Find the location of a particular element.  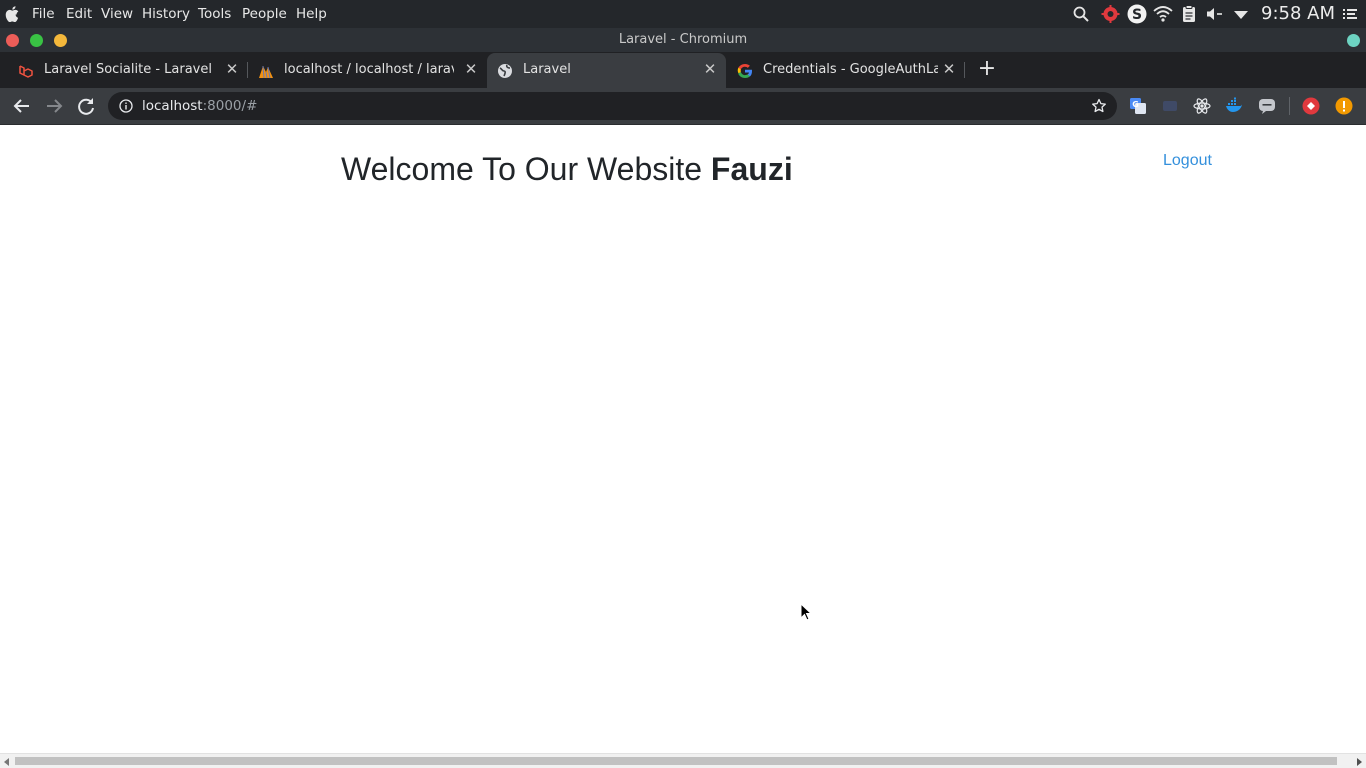

tab-credentials: Credentials - GoogleAuthLara ✕ is located at coordinates (846, 70).